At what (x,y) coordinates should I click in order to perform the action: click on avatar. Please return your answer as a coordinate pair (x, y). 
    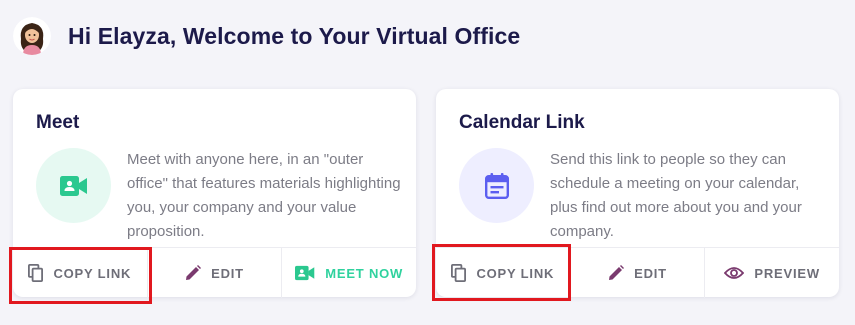
    Looking at the image, I should click on (32, 36).